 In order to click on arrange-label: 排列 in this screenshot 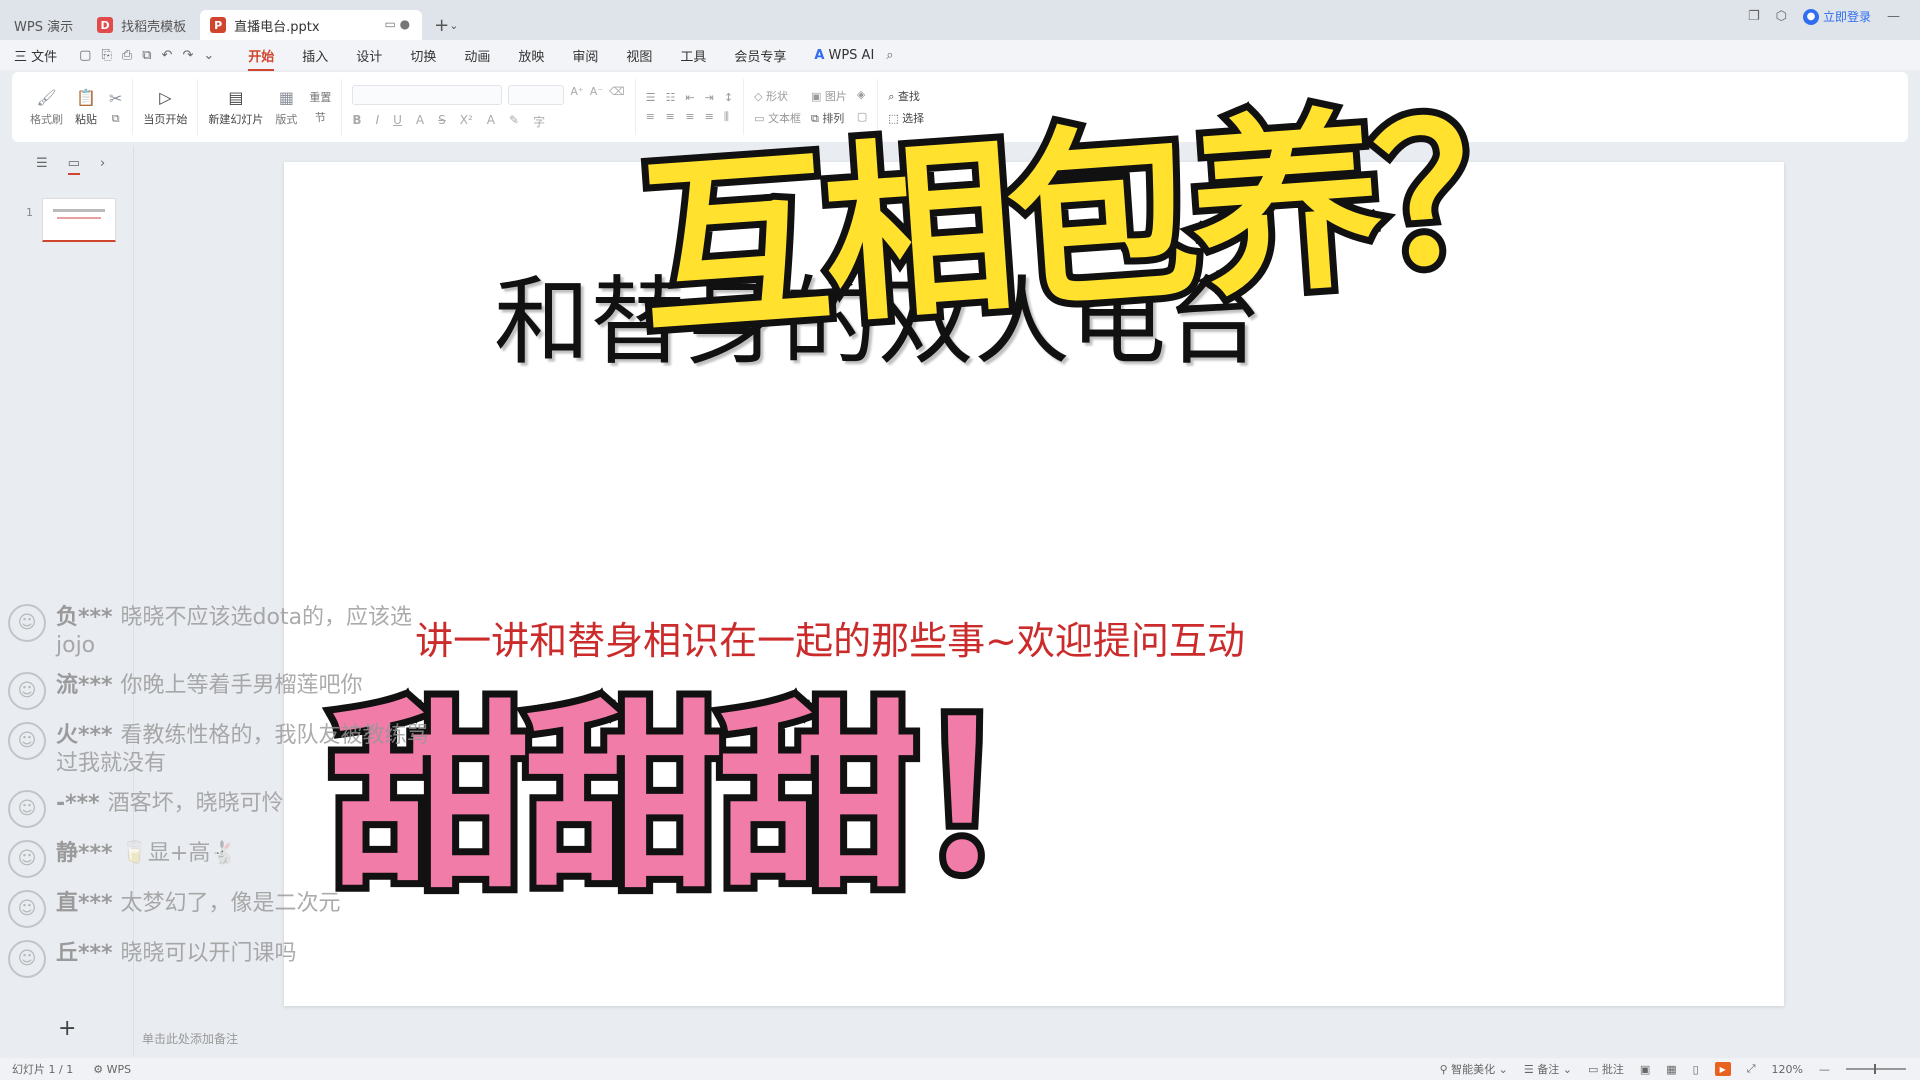, I will do `click(833, 118)`.